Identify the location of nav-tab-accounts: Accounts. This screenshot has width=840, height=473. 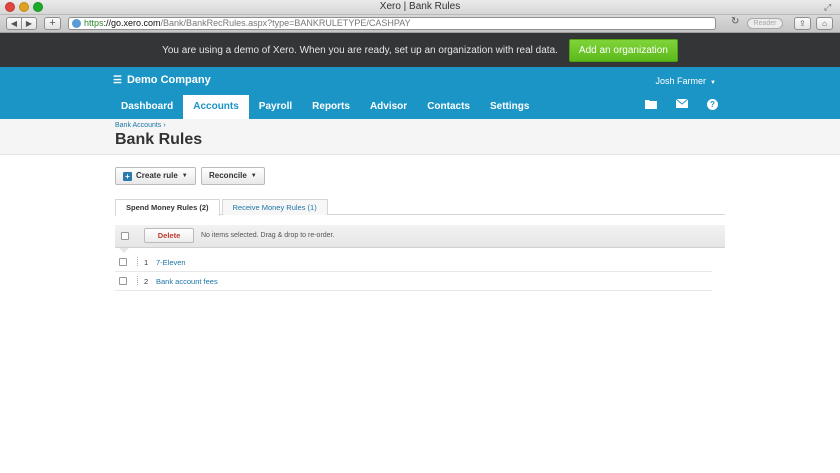
(216, 107).